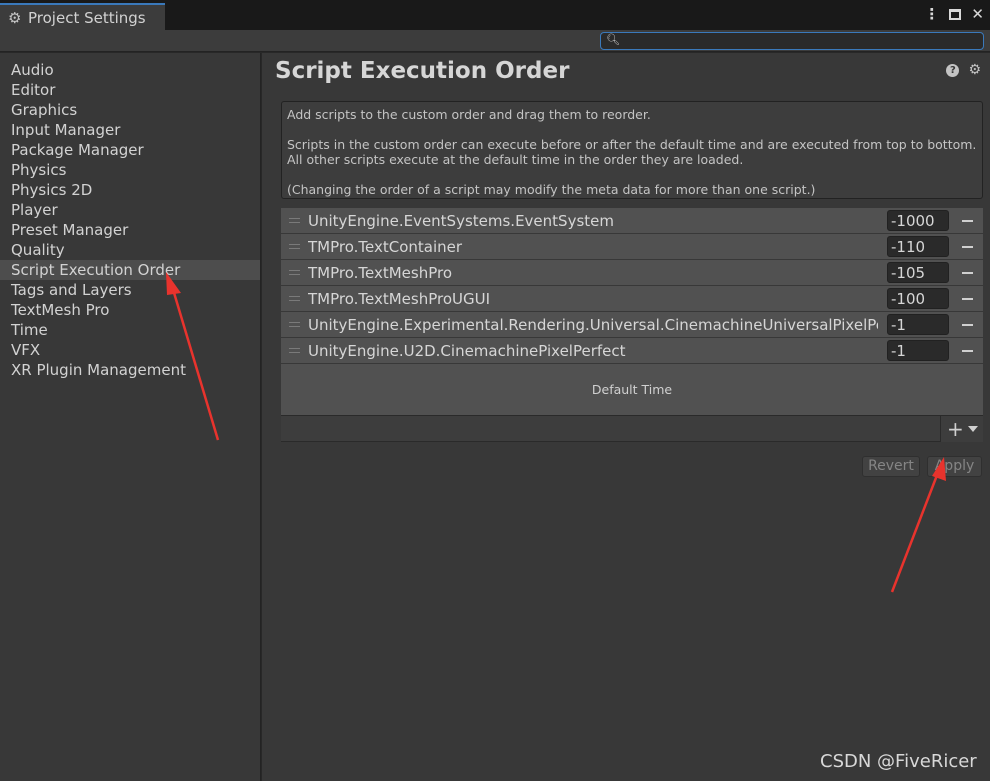 The height and width of the screenshot is (781, 990). I want to click on watermark: CSDN @FiveRicer, so click(898, 761).